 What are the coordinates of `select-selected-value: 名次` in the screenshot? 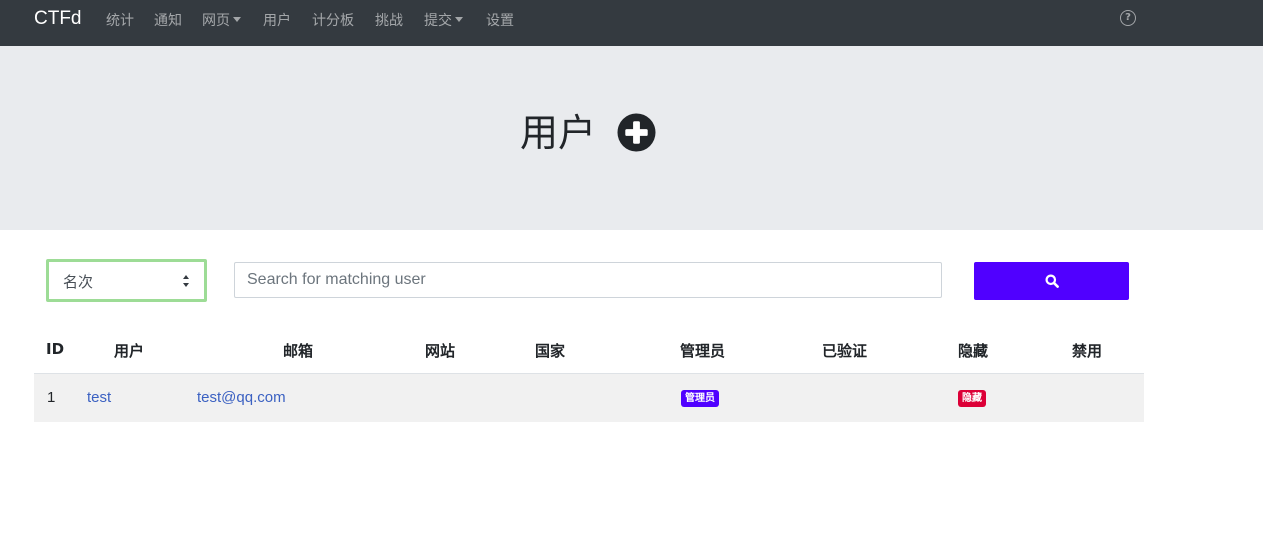 It's located at (78, 282).